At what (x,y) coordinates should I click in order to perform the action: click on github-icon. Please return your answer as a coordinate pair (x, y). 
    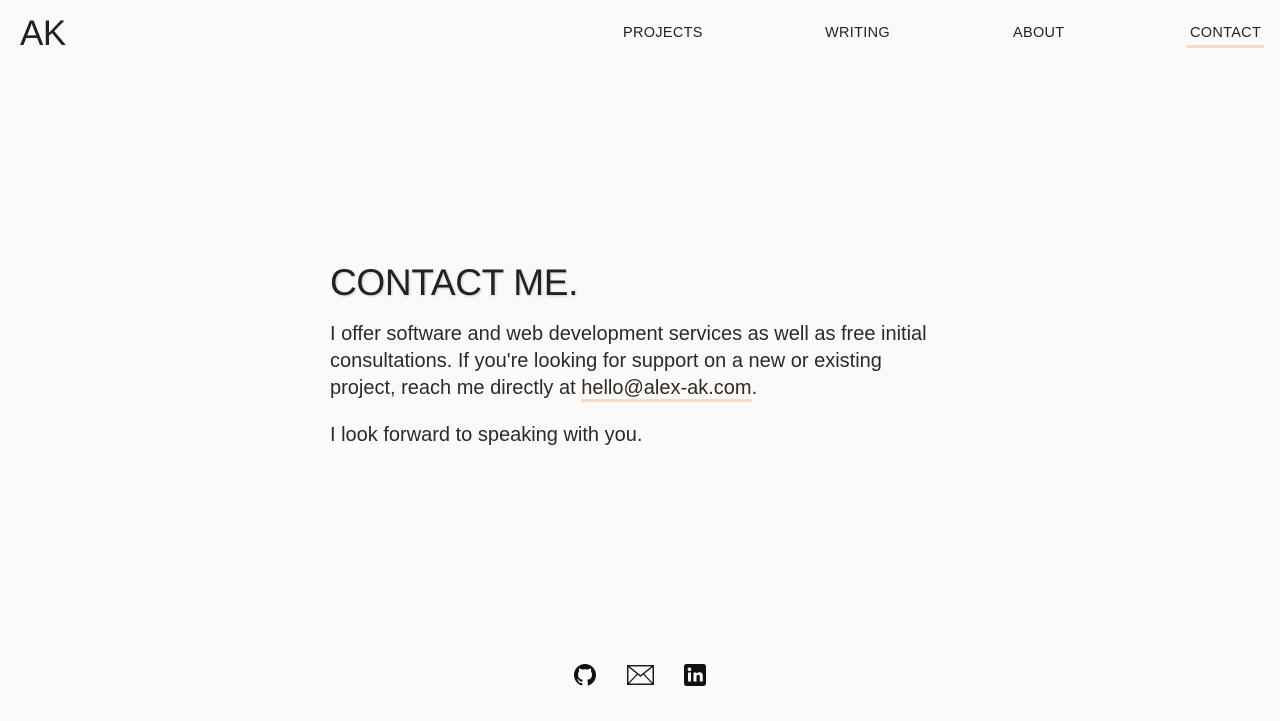
    Looking at the image, I should click on (585, 675).